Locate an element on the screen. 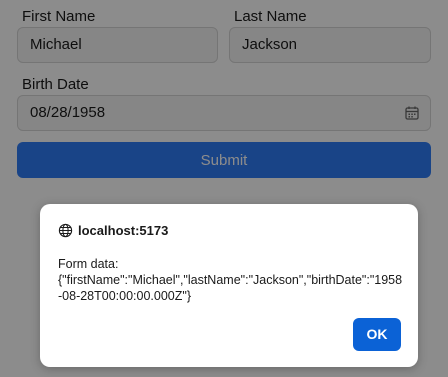  dialog-title: localhost:5173 is located at coordinates (113, 230).